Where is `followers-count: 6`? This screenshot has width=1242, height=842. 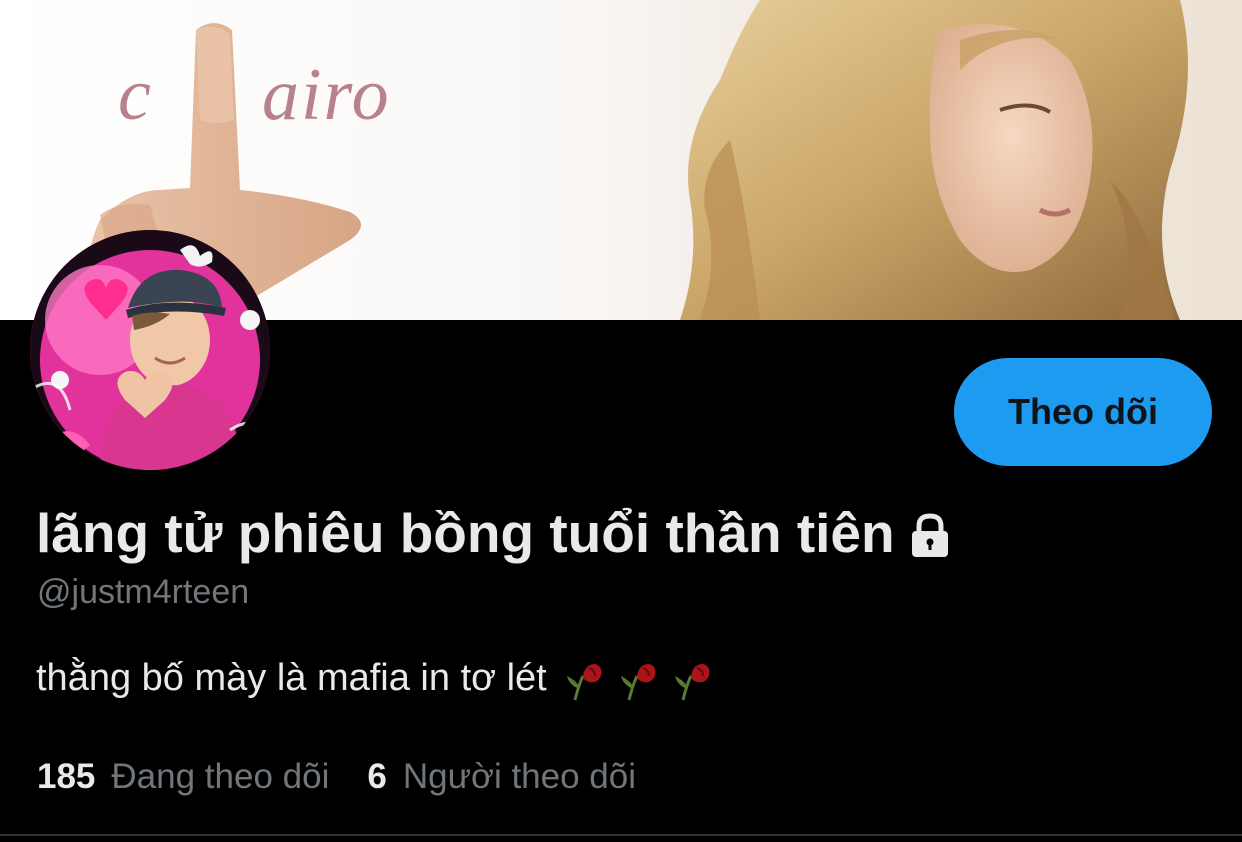
followers-count: 6 is located at coordinates (377, 776).